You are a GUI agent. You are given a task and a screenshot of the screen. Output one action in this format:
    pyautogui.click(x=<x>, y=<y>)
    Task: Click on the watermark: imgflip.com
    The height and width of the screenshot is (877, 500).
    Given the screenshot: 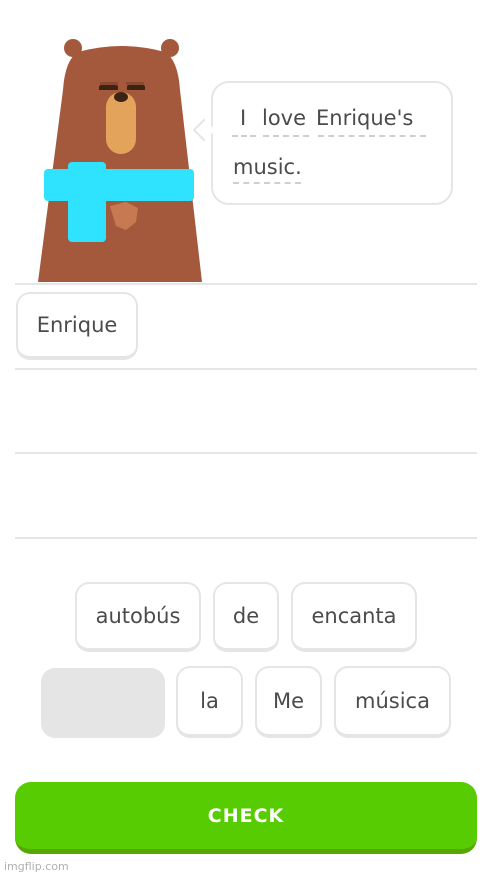 What is the action you would take?
    pyautogui.click(x=36, y=866)
    